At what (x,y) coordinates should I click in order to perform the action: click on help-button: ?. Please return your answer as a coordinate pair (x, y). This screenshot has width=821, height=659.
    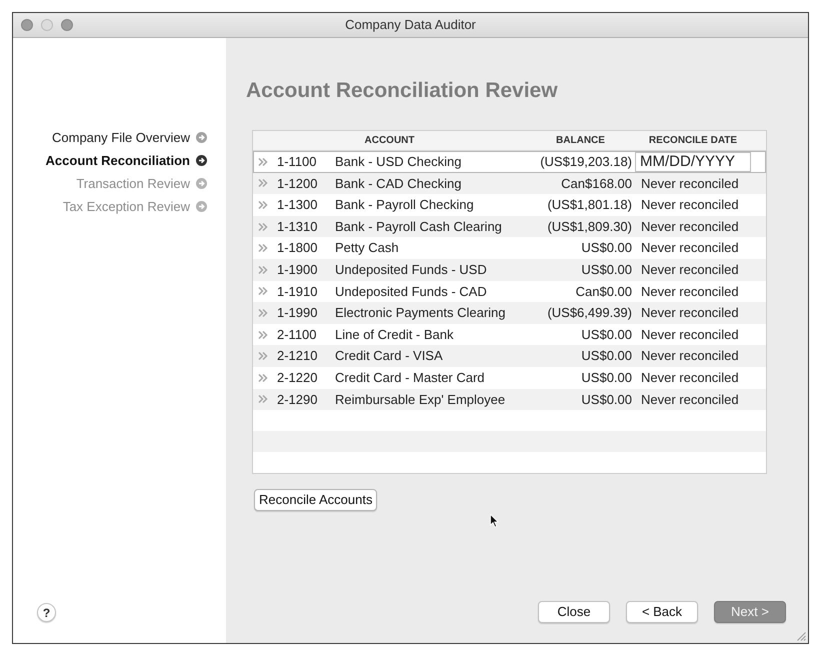
    Looking at the image, I should click on (46, 612).